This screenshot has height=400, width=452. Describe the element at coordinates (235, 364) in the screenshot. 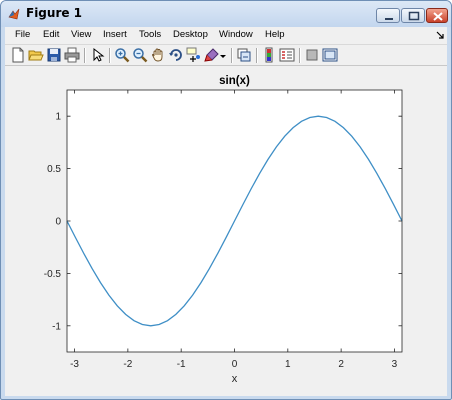

I see `x-tick-label: 0` at that location.